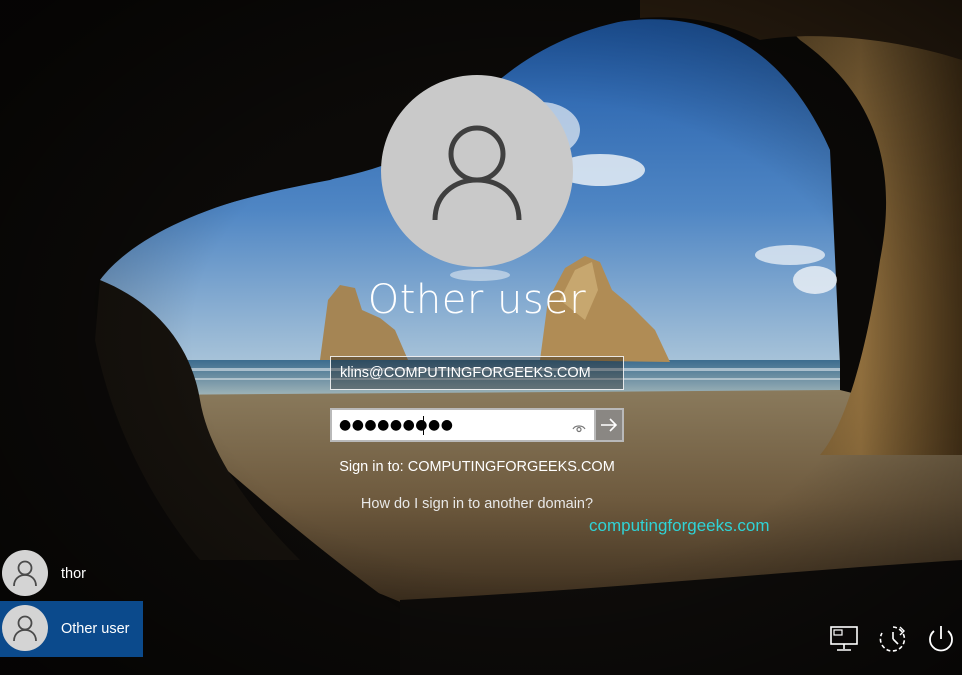 The width and height of the screenshot is (962, 675). What do you see at coordinates (396, 425) in the screenshot?
I see `password-mask: ●●●●●●●●●` at bounding box center [396, 425].